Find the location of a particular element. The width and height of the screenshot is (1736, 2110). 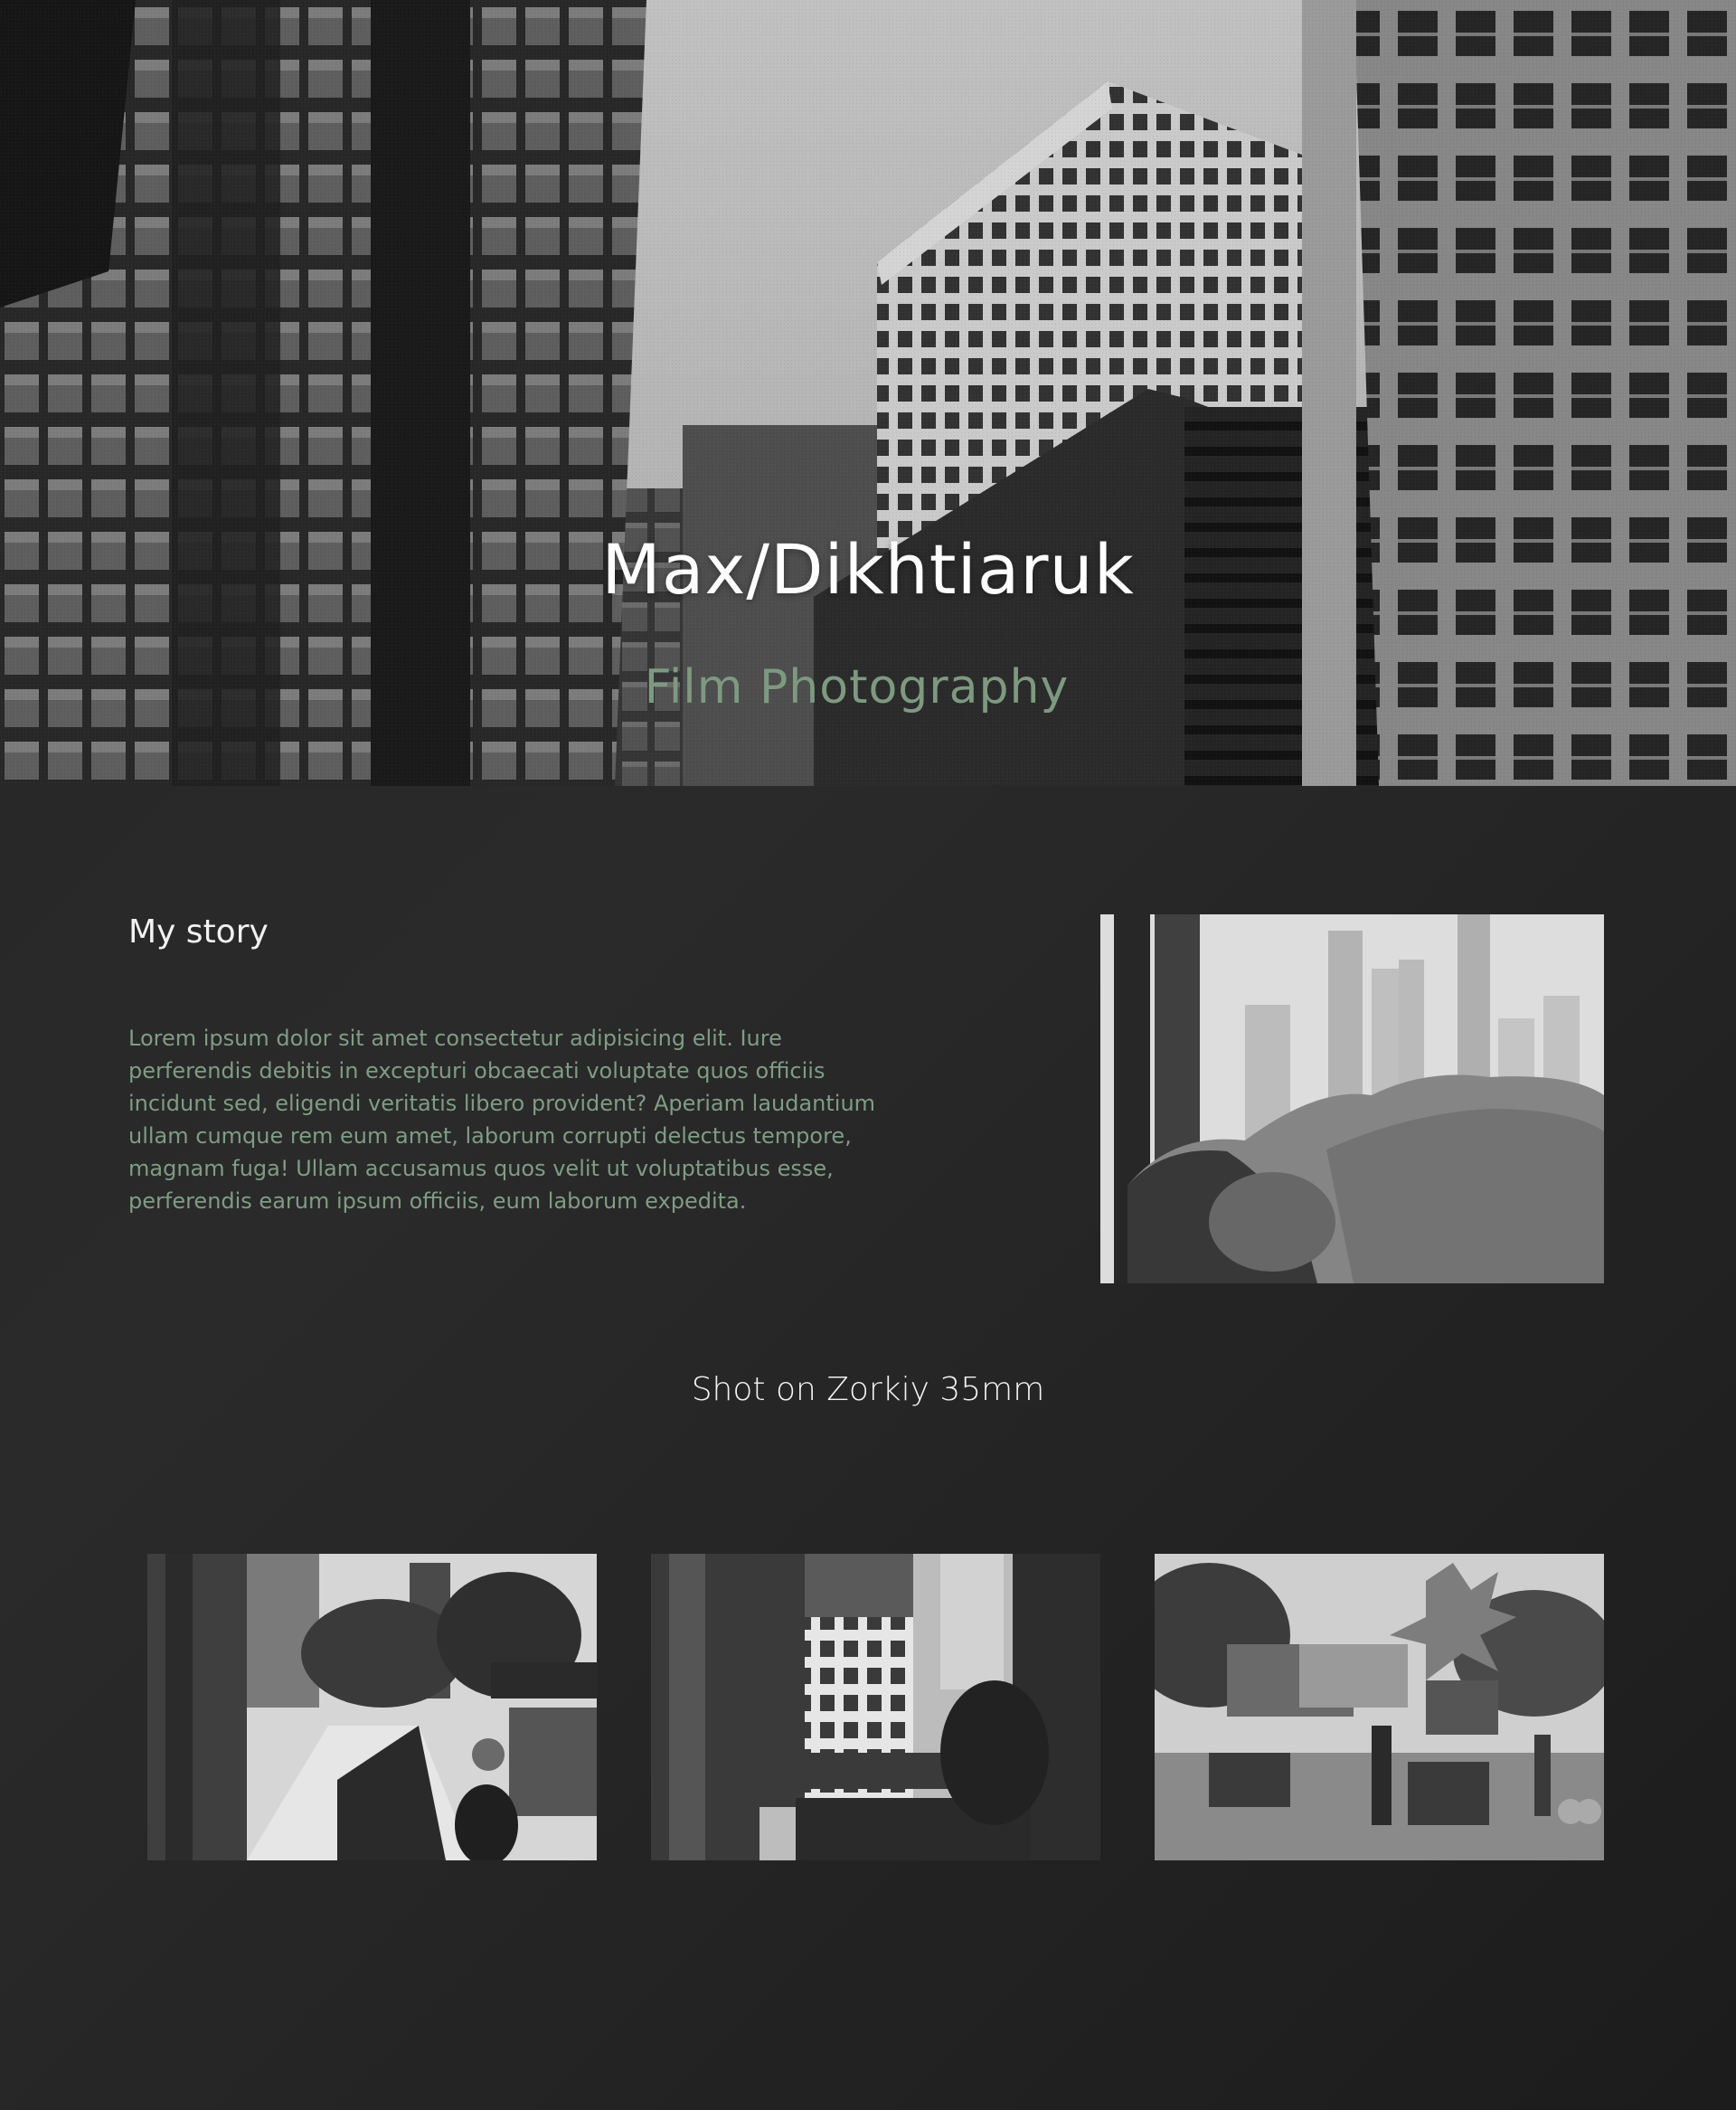

story-portrait-photo is located at coordinates (1352, 1098).